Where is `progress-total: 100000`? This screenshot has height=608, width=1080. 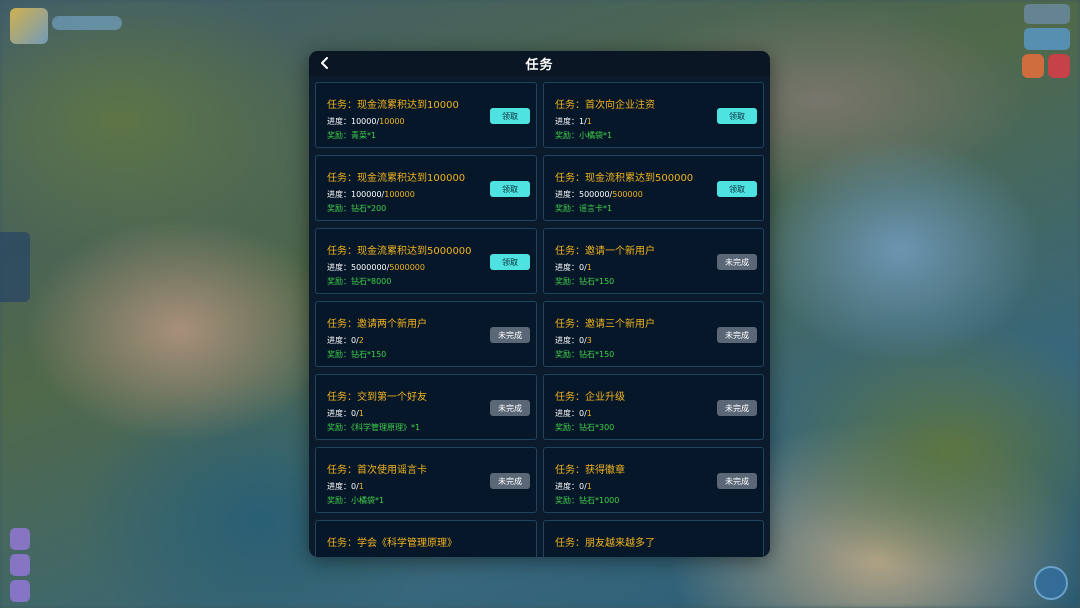 progress-total: 100000 is located at coordinates (399, 194).